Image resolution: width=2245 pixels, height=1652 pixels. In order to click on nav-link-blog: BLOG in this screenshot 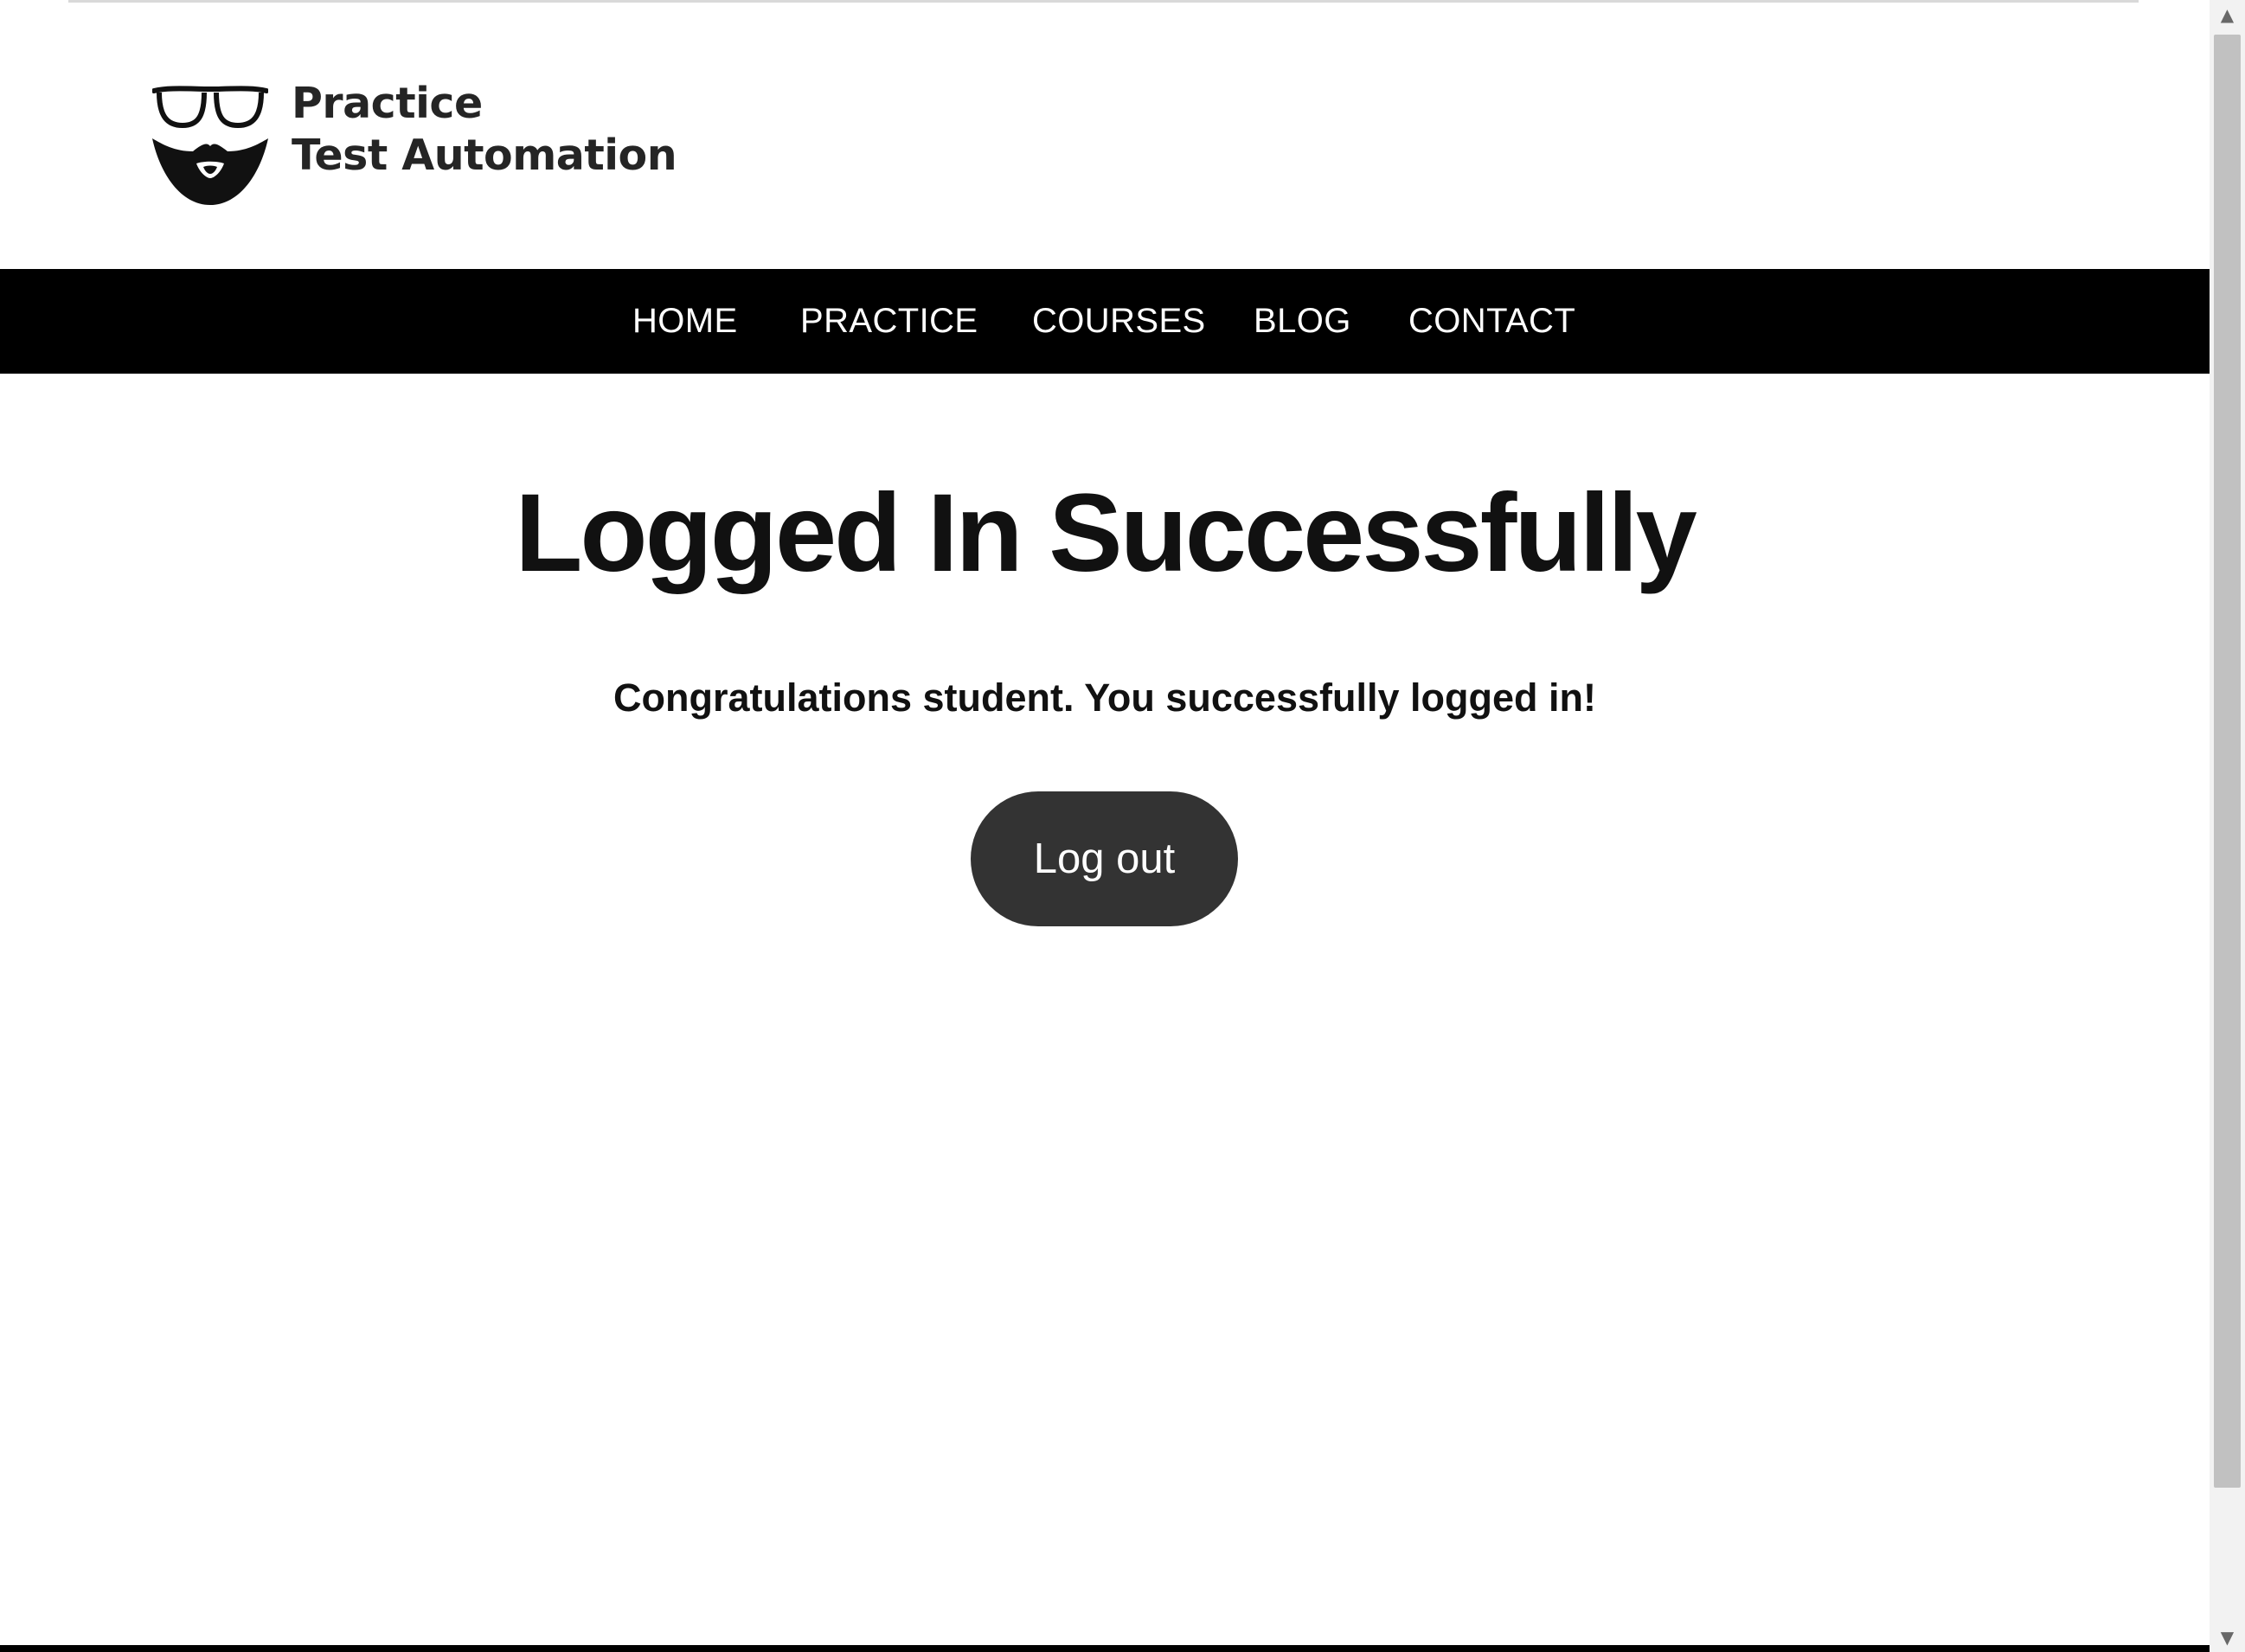, I will do `click(1302, 322)`.